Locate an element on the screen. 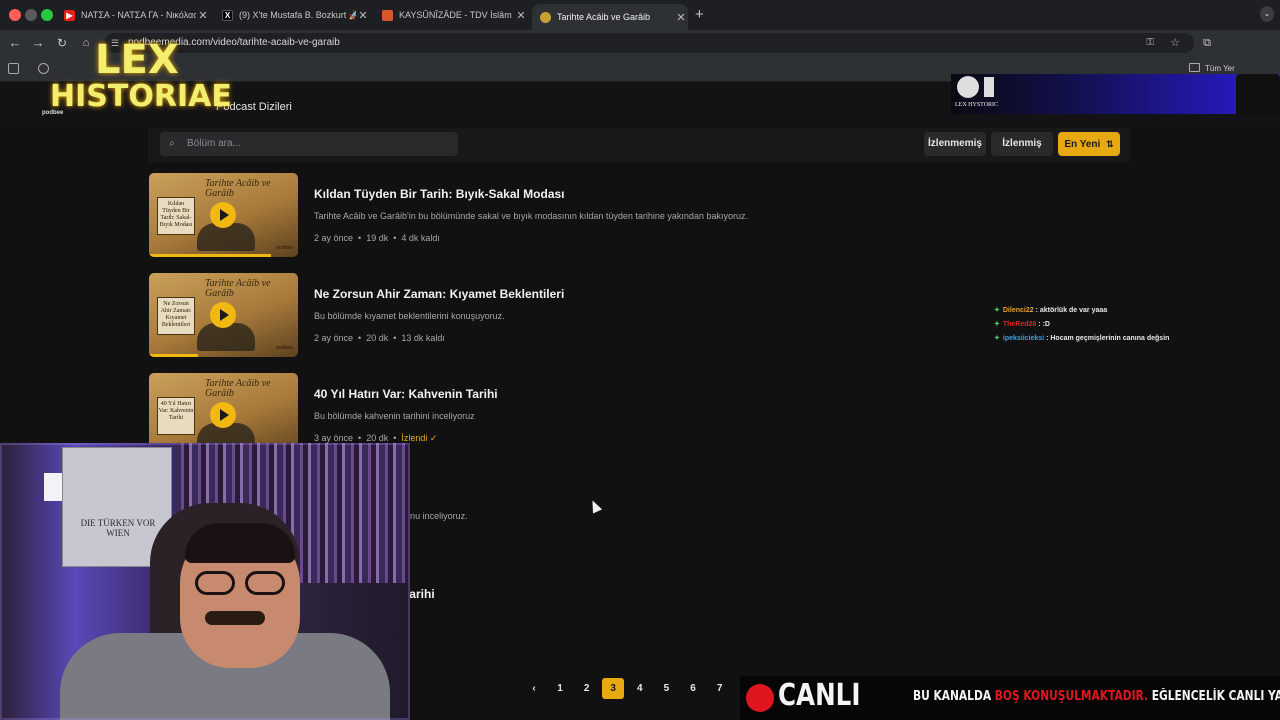  episode-meta: 2 ay önce • 20 dk • 13 dk kaldı is located at coordinates (379, 338).